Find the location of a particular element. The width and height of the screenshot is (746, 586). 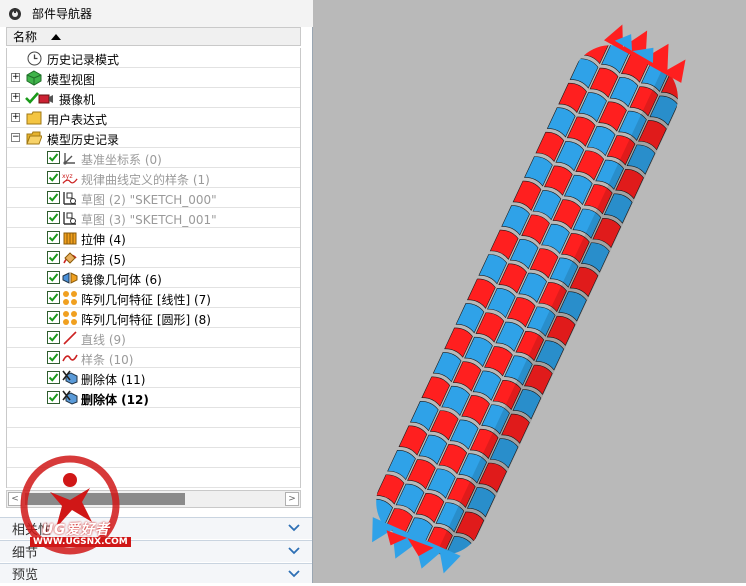

tree-item-user-expressions: + 用户表达式 is located at coordinates (153, 118).